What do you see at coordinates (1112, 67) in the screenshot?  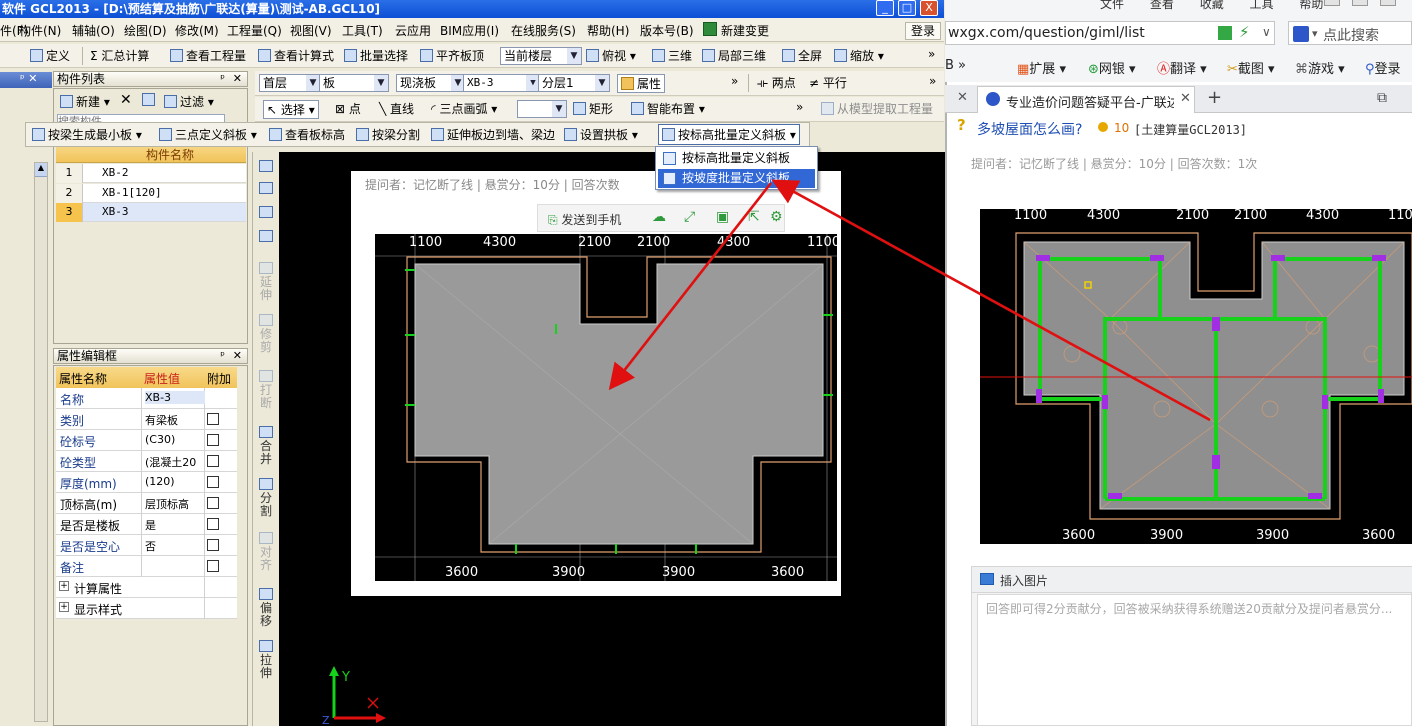 I see `ebank-button: ⊛网银 ▾` at bounding box center [1112, 67].